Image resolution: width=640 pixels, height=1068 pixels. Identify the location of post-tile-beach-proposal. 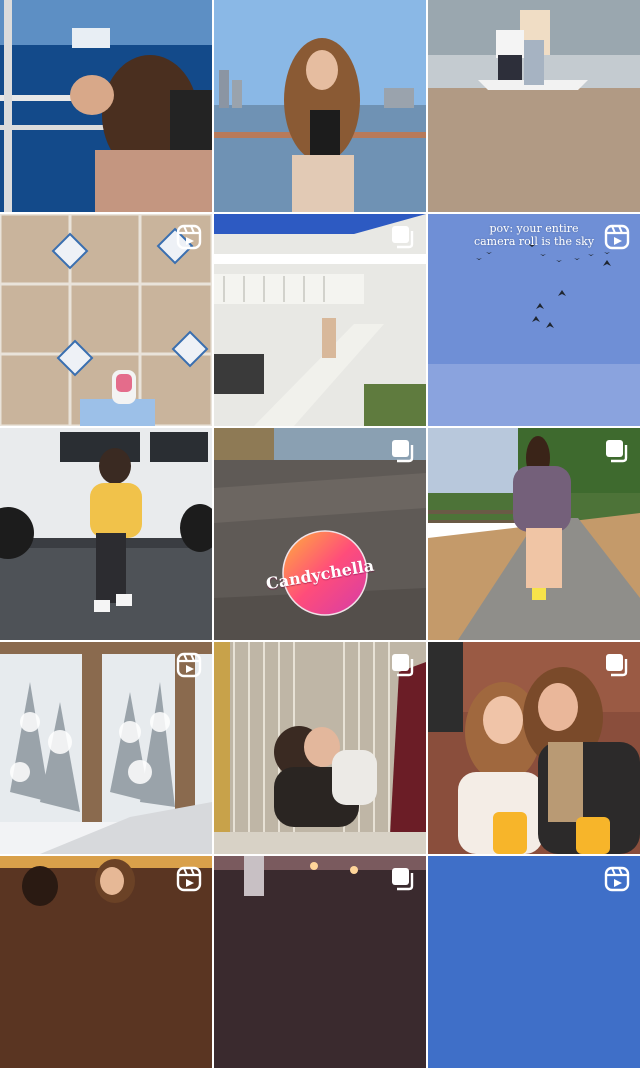
(534, 106).